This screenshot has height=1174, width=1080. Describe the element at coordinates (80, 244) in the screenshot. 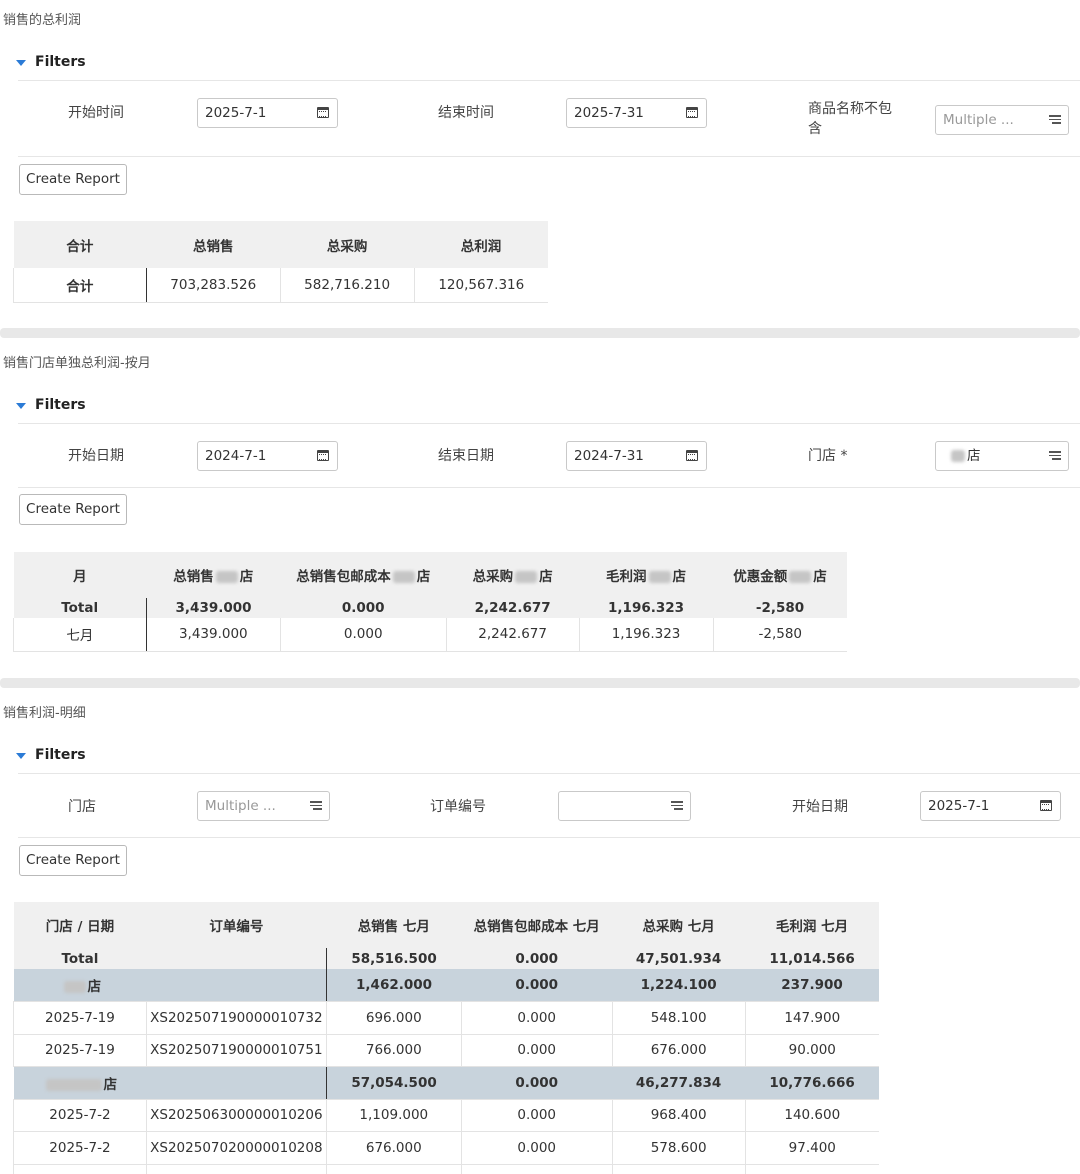

I see `col-header: 合计` at that location.